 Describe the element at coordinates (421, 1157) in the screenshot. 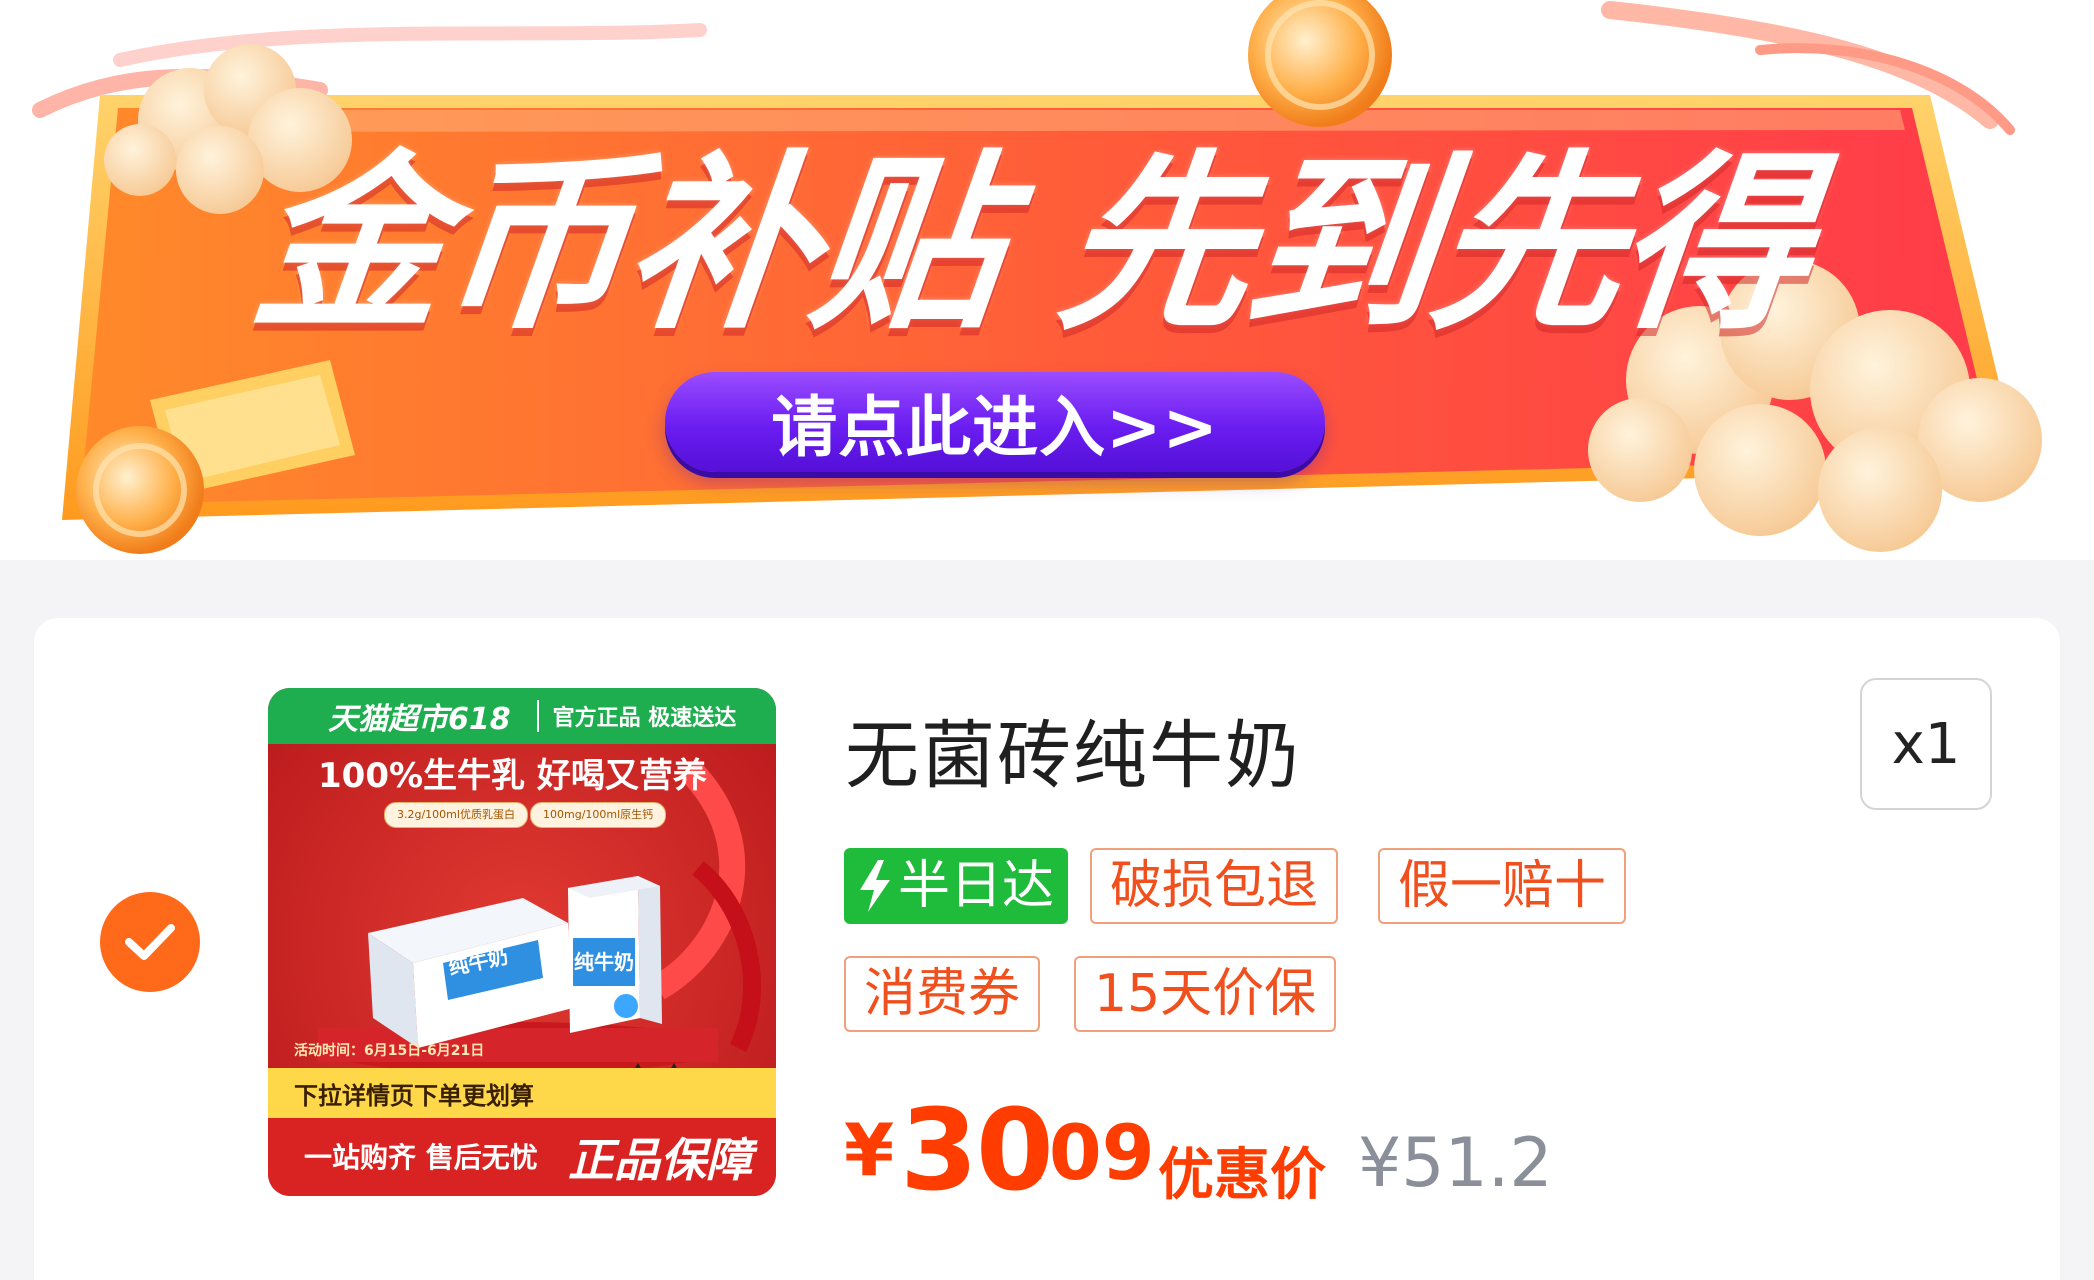

I see `image-bottom-left-text: 一站购齐 售后无忧` at that location.